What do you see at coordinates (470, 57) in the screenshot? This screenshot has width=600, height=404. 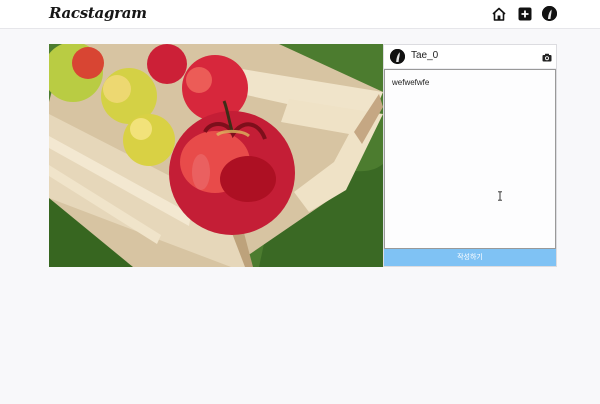 I see `author-header: Tae_0` at bounding box center [470, 57].